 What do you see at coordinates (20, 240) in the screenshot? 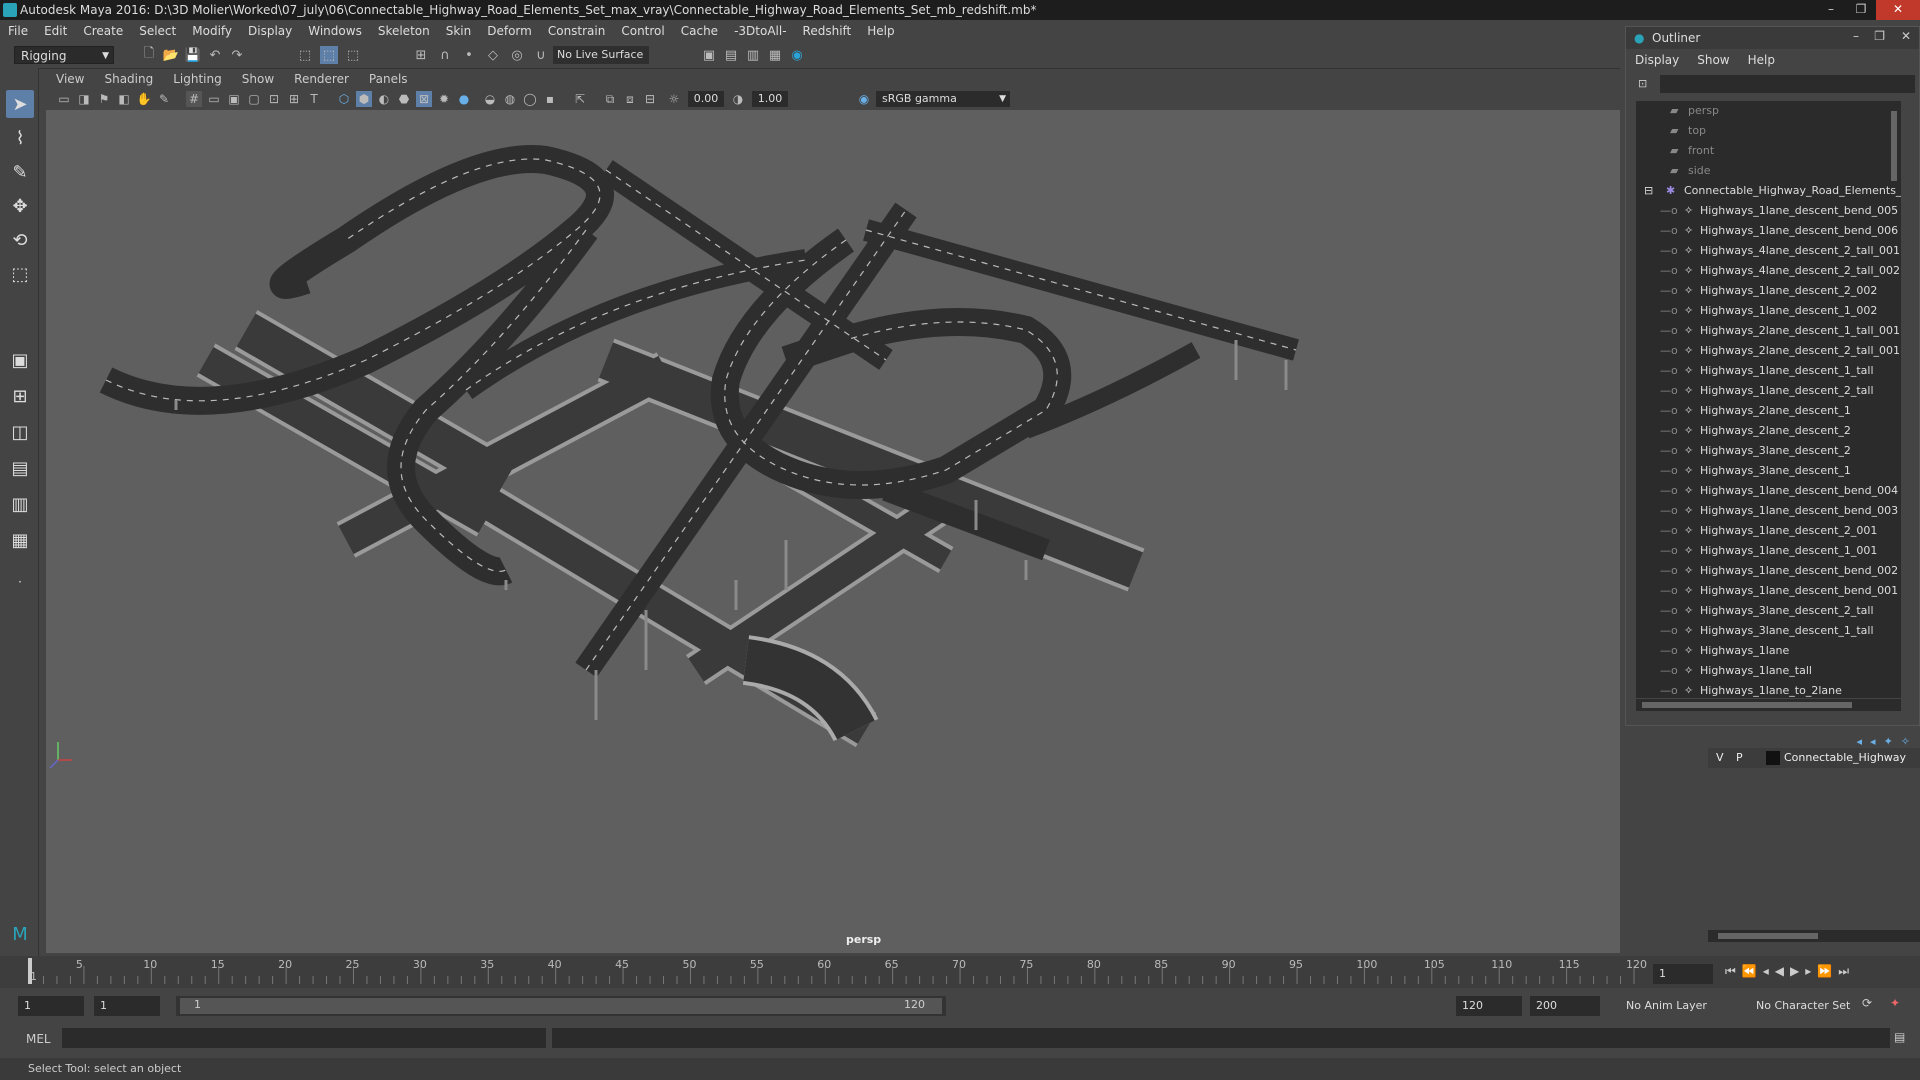
I see `rotate-tool-icon: ⟲` at bounding box center [20, 240].